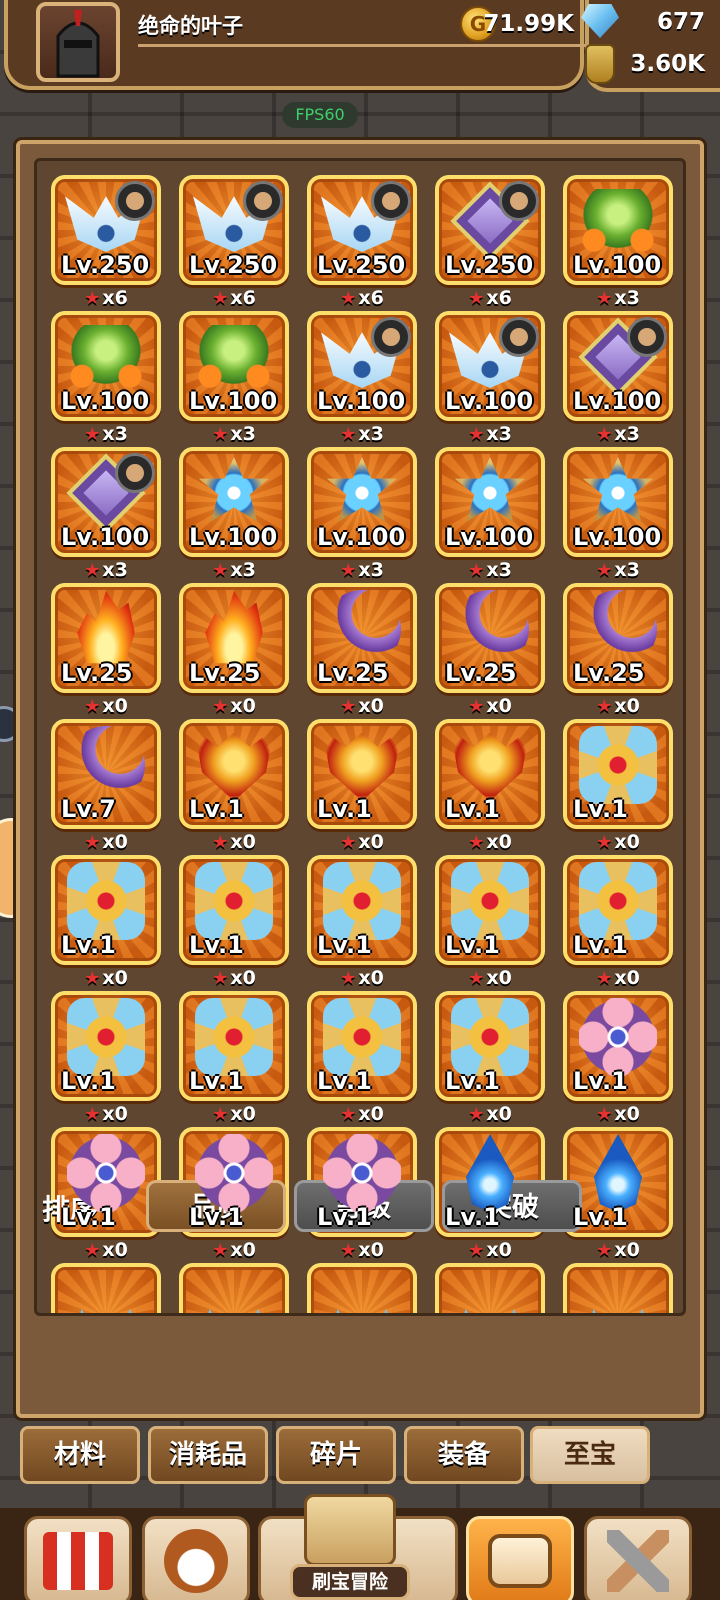 The image size is (720, 1600). Describe the element at coordinates (464, 1455) in the screenshot. I see `tab-equipment: 装备` at that location.